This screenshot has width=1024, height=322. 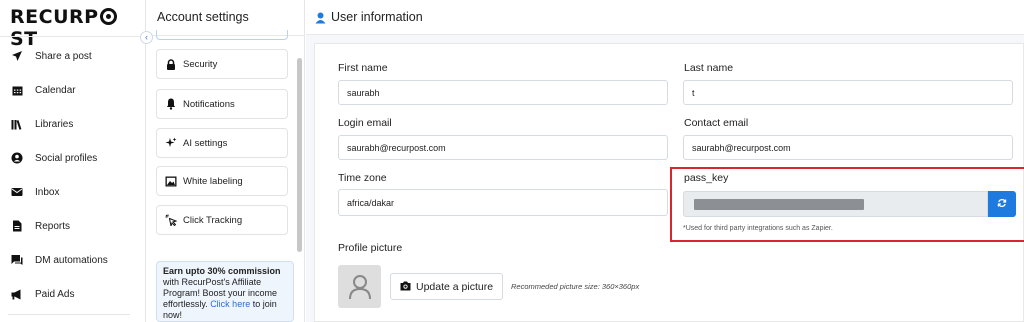 What do you see at coordinates (171, 104) in the screenshot?
I see `bell-icon` at bounding box center [171, 104].